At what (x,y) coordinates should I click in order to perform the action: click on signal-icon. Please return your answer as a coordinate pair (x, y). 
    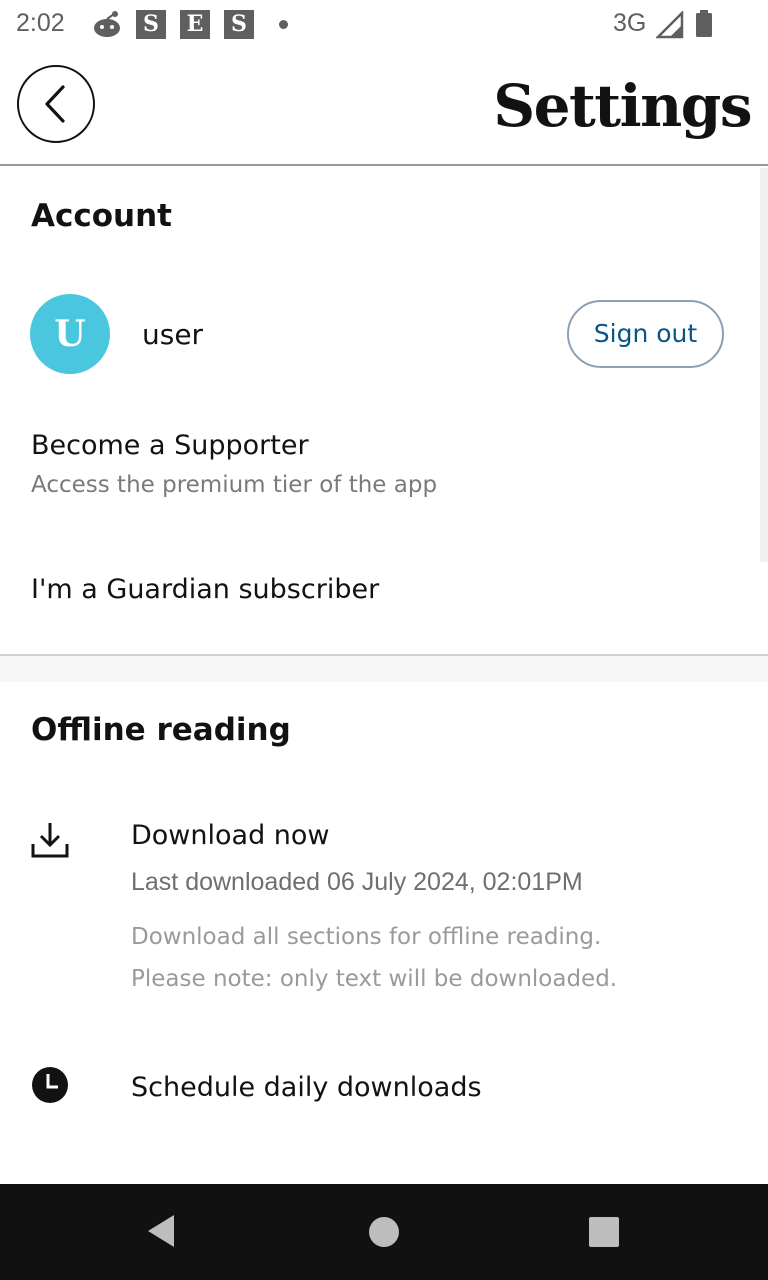
    Looking at the image, I should click on (669, 26).